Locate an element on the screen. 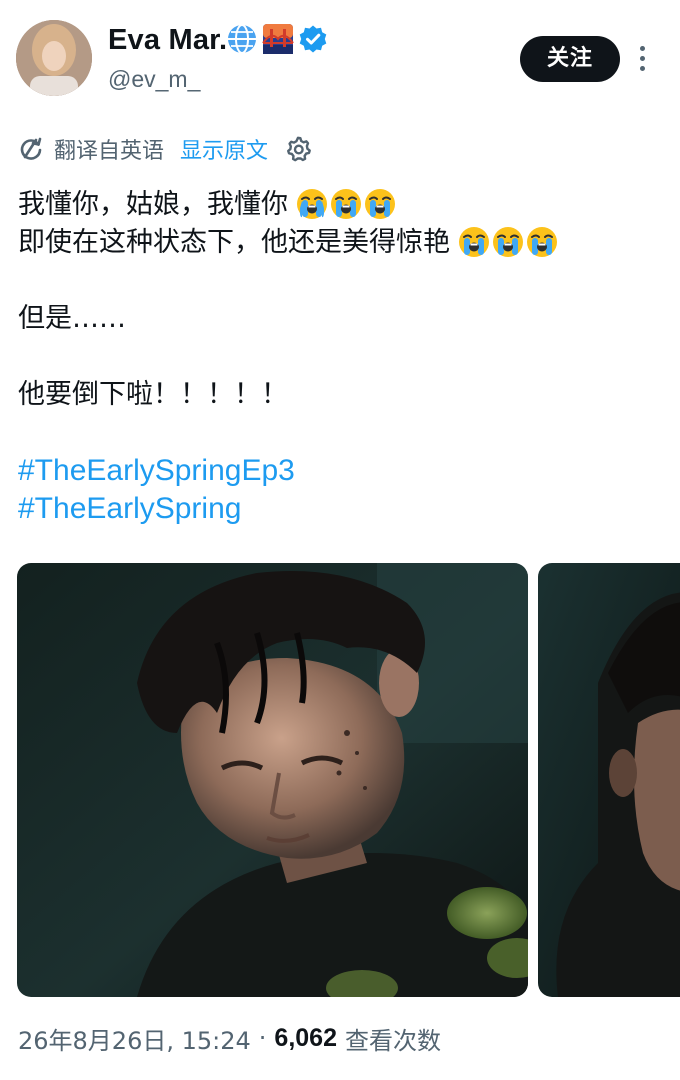  author-handle: @ev_m_ is located at coordinates (154, 79).